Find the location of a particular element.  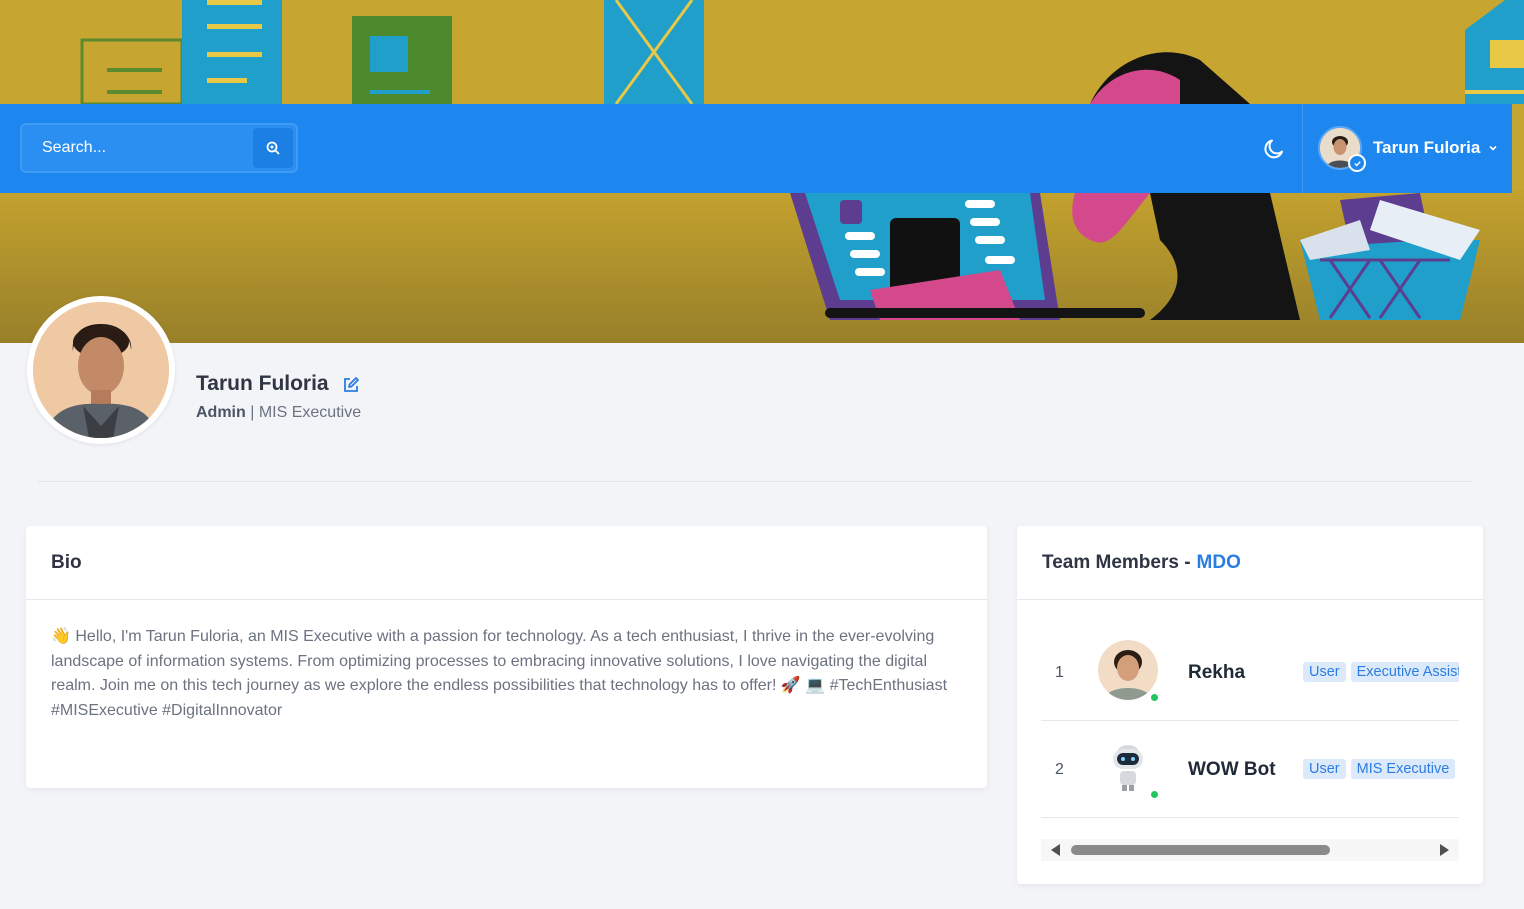

search-button is located at coordinates (273, 148).